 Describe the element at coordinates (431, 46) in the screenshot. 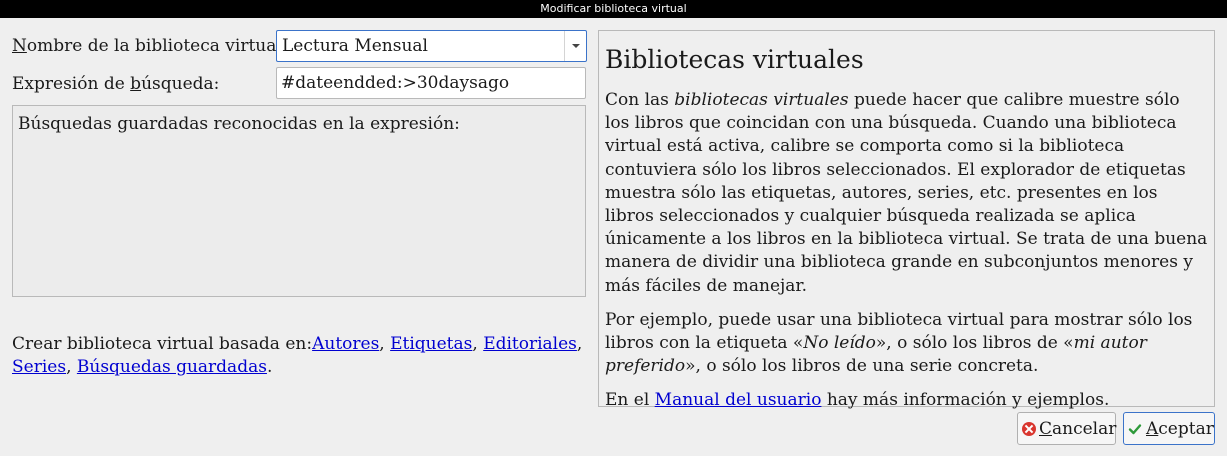

I see `library-name-combobox: Lectura Mensual` at that location.